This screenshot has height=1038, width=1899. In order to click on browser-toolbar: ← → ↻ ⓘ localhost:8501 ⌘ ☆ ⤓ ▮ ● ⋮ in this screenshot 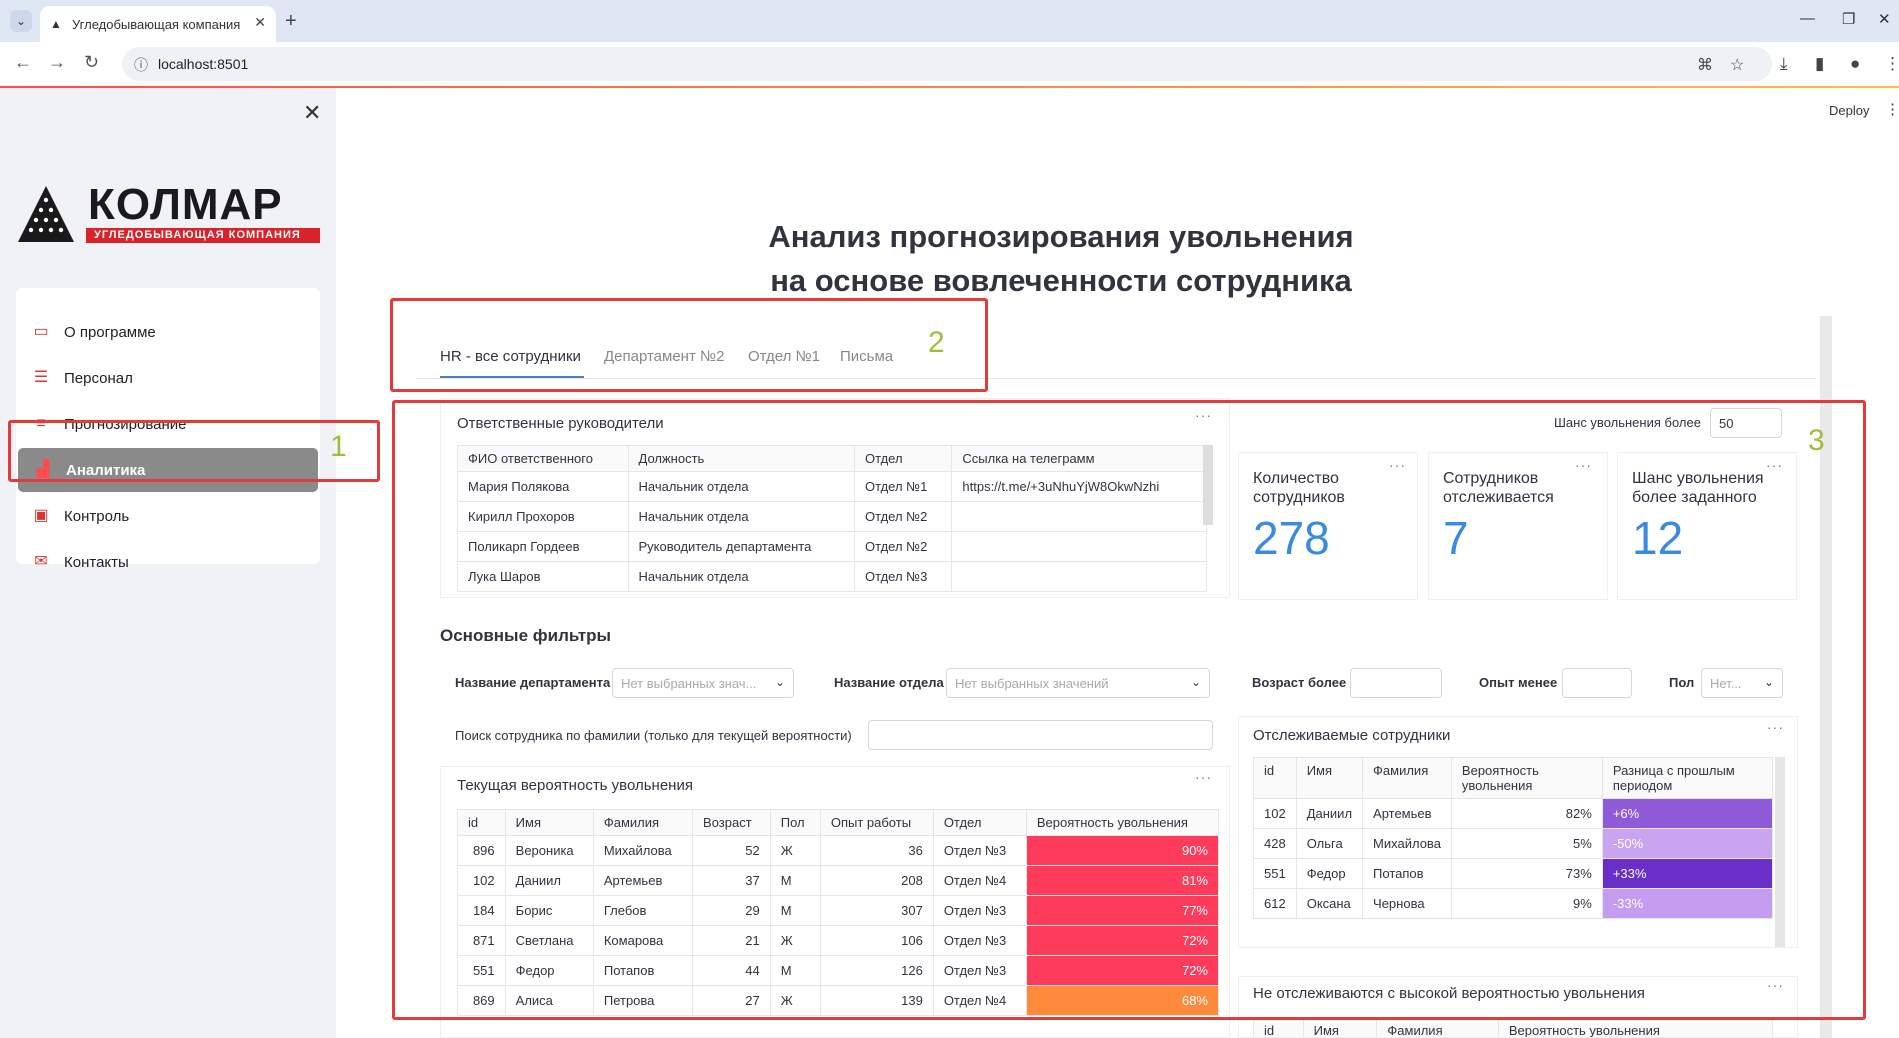, I will do `click(949, 64)`.